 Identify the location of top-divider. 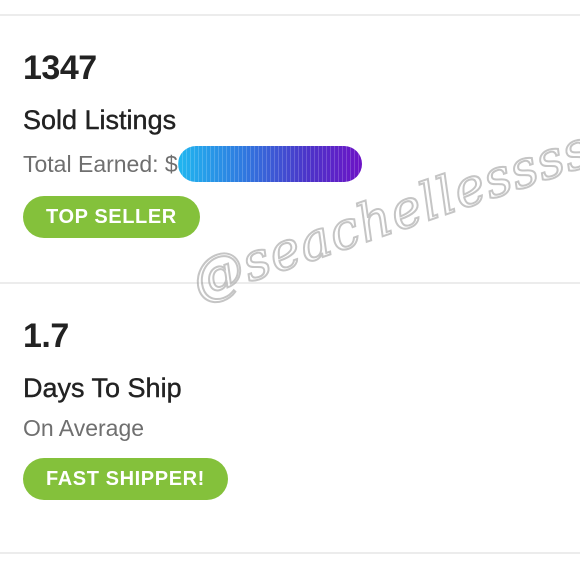
(290, 15).